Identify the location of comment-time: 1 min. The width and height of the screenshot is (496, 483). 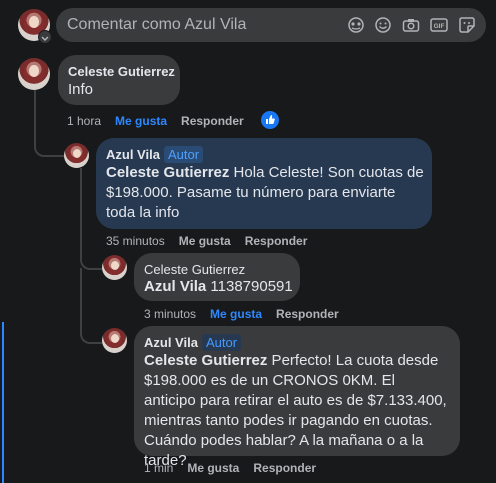
(158, 468).